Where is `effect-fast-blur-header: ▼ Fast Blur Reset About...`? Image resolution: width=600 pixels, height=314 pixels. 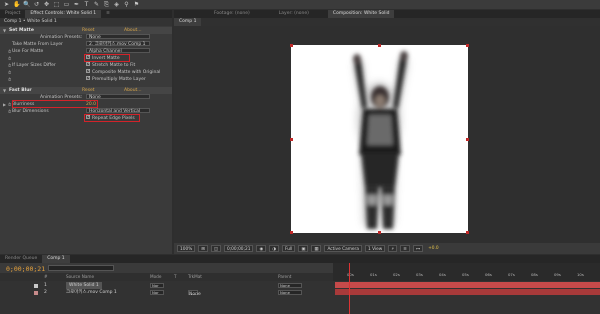
effect-fast-blur-header: ▼ Fast Blur Reset About... is located at coordinates (86, 90).